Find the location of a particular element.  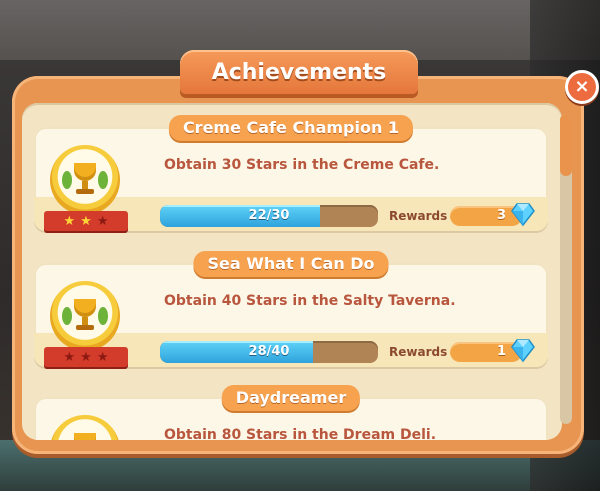

achievement-description: Obtain 40 Stars in the Salty Taverna. is located at coordinates (310, 301).